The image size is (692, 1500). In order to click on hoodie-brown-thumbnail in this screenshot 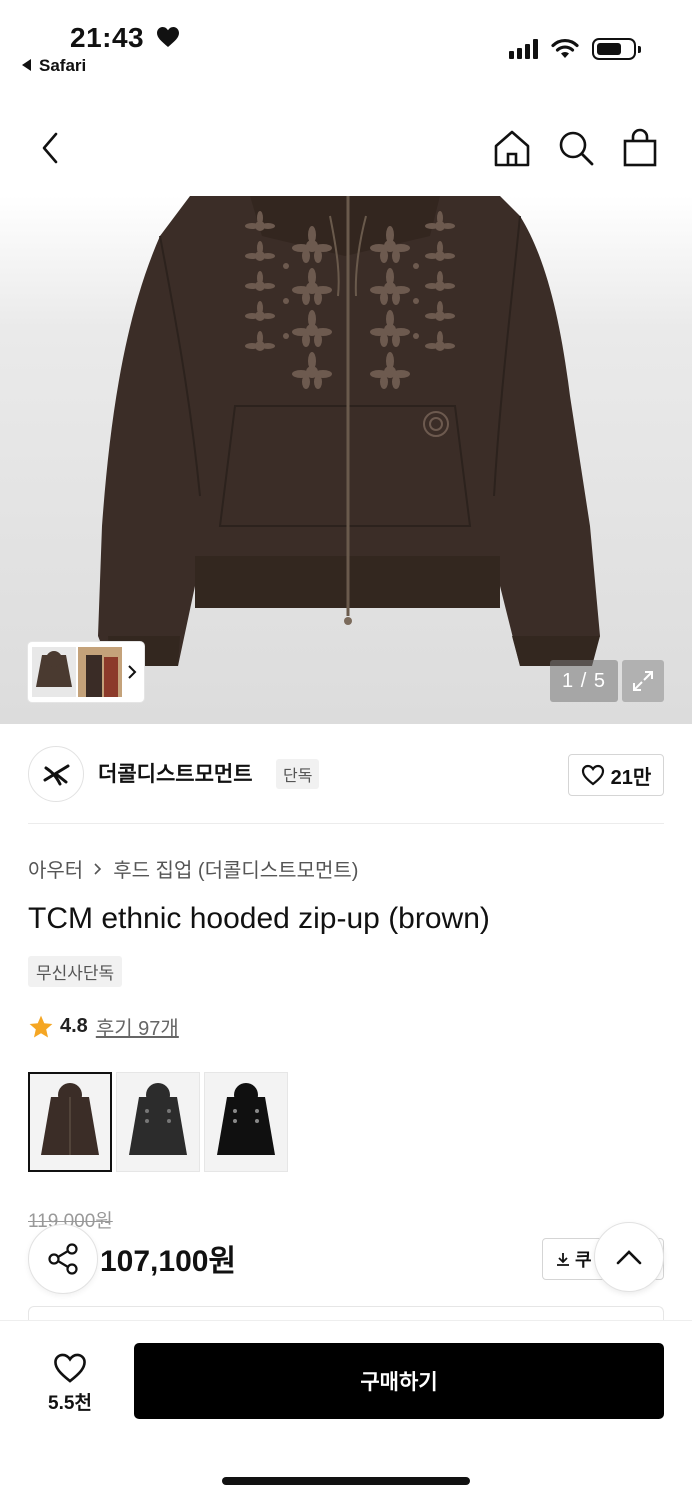, I will do `click(70, 1119)`.